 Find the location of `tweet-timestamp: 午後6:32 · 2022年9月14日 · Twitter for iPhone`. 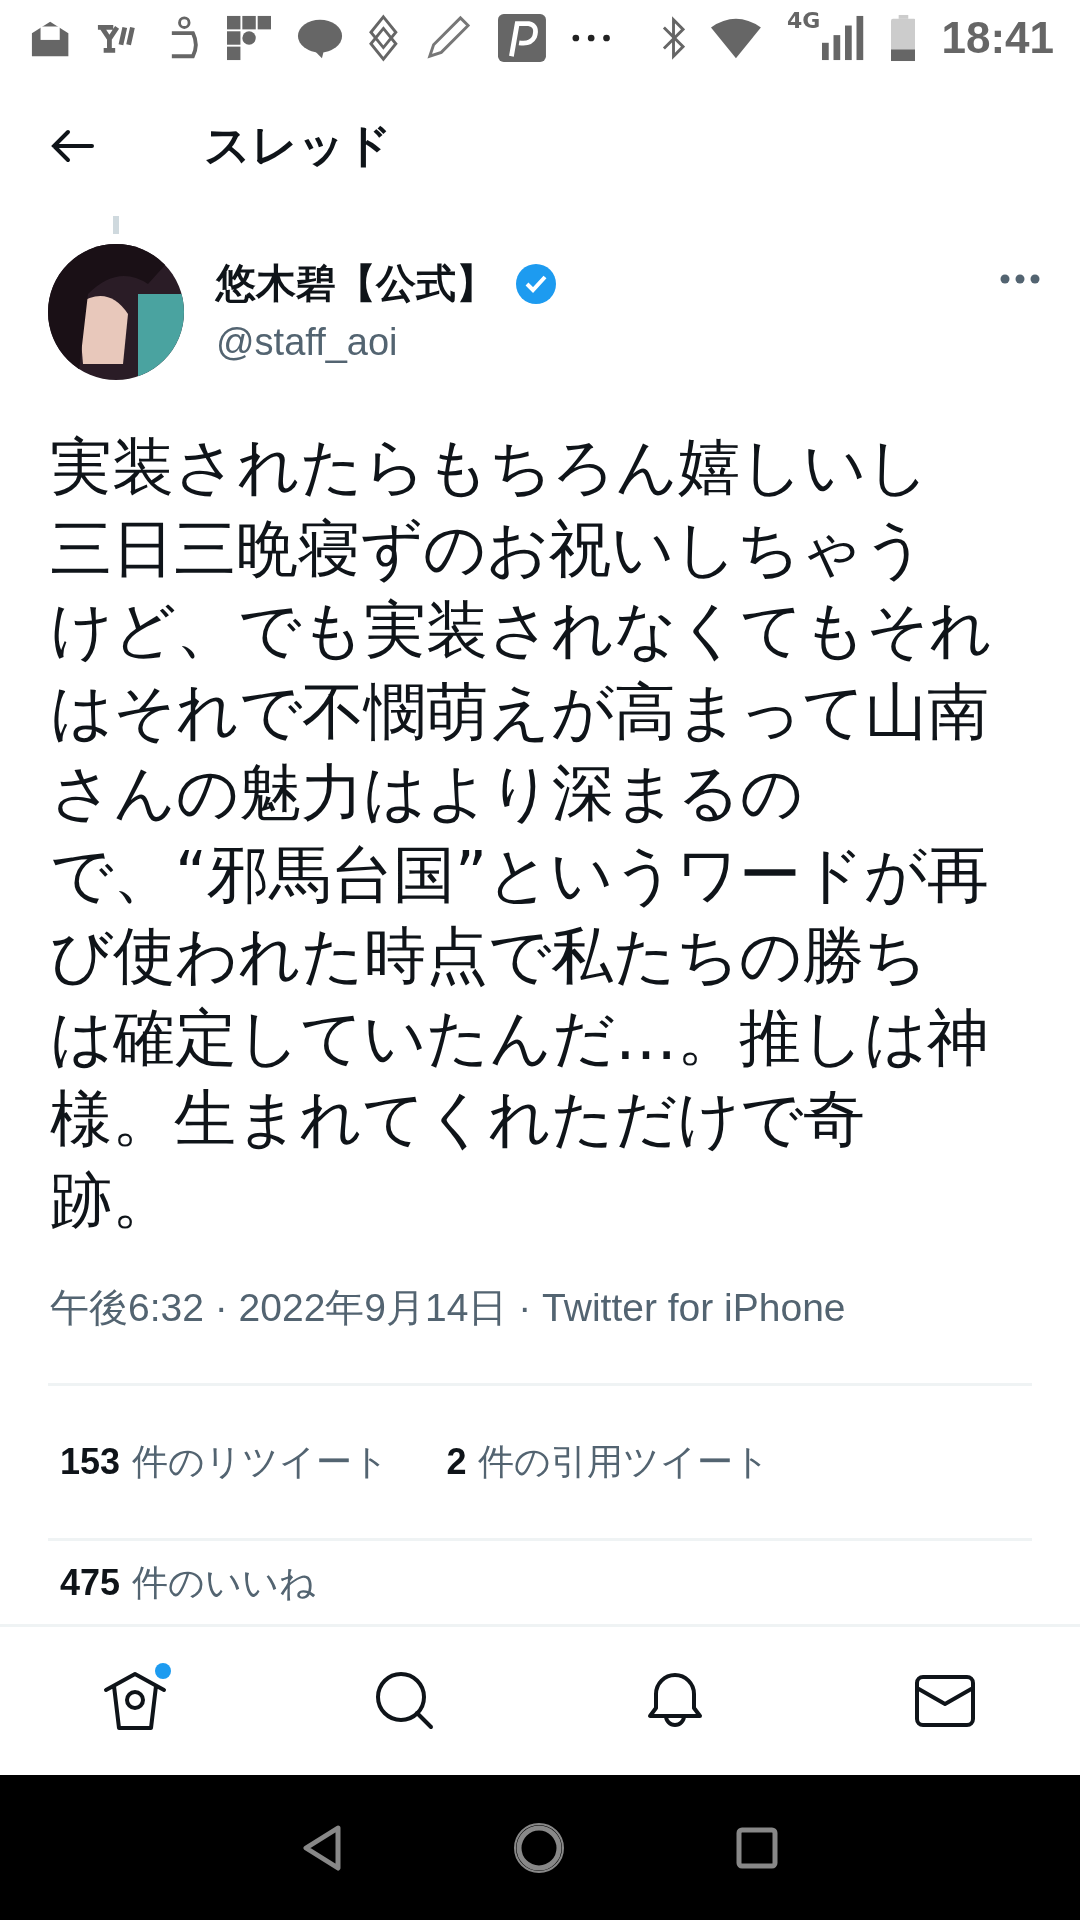

tweet-timestamp: 午後6:32 · 2022年9月14日 · Twitter for iPhone is located at coordinates (448, 1308).